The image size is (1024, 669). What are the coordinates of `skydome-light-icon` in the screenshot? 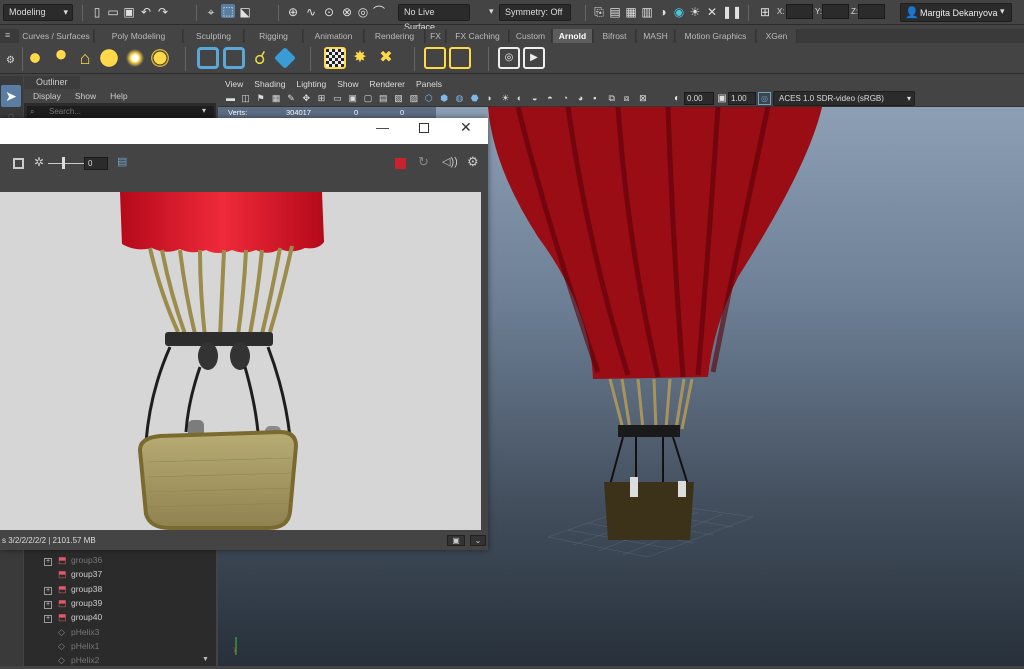 It's located at (109, 58).